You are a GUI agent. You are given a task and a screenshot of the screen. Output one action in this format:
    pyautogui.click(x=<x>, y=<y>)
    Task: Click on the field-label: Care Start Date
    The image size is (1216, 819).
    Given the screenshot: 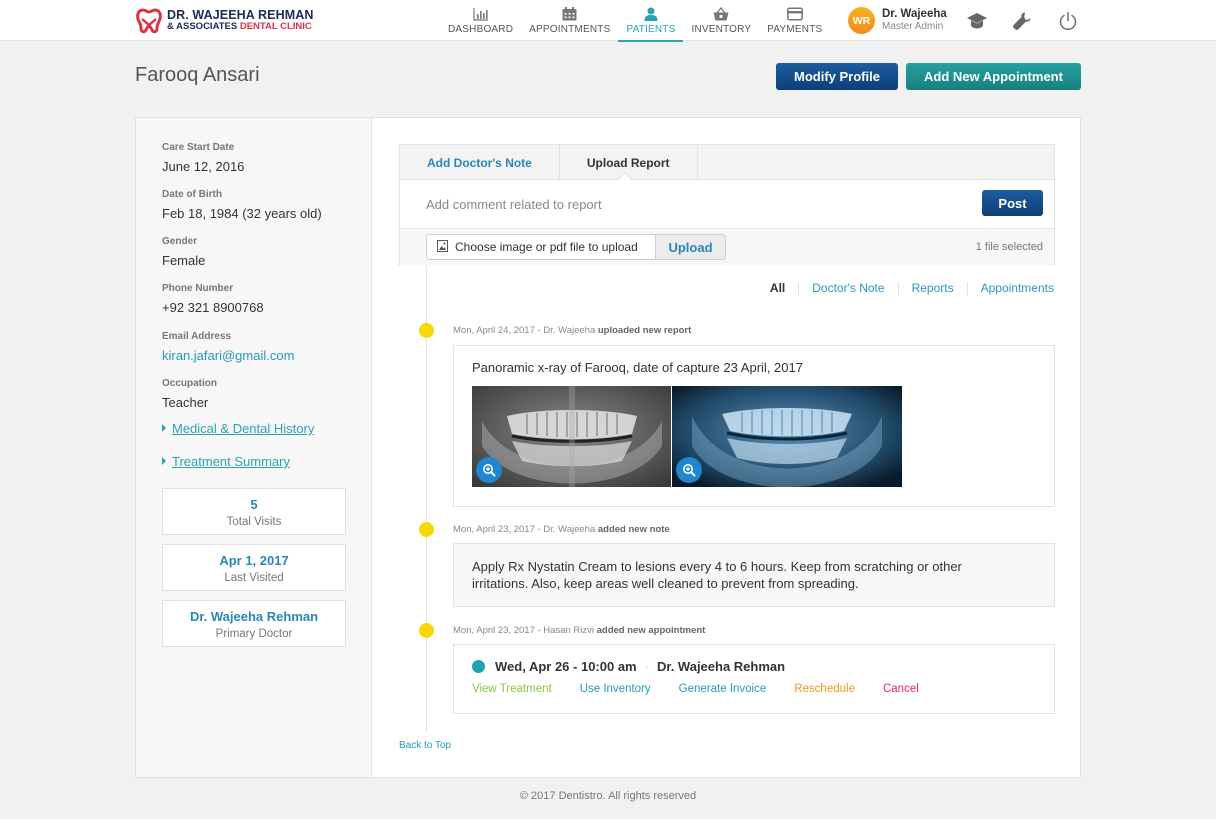 What is the action you would take?
    pyautogui.click(x=198, y=147)
    